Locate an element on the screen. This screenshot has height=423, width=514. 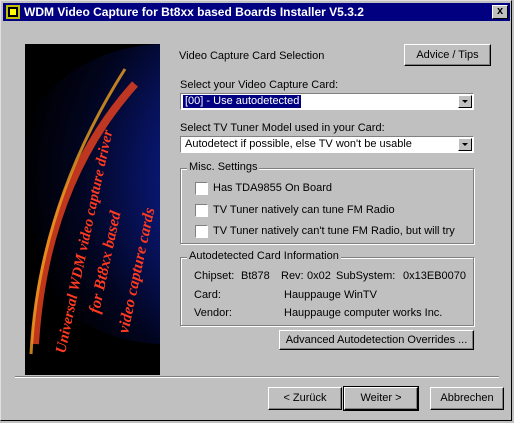
subsystem-value: 0x13EB0070 is located at coordinates (434, 276).